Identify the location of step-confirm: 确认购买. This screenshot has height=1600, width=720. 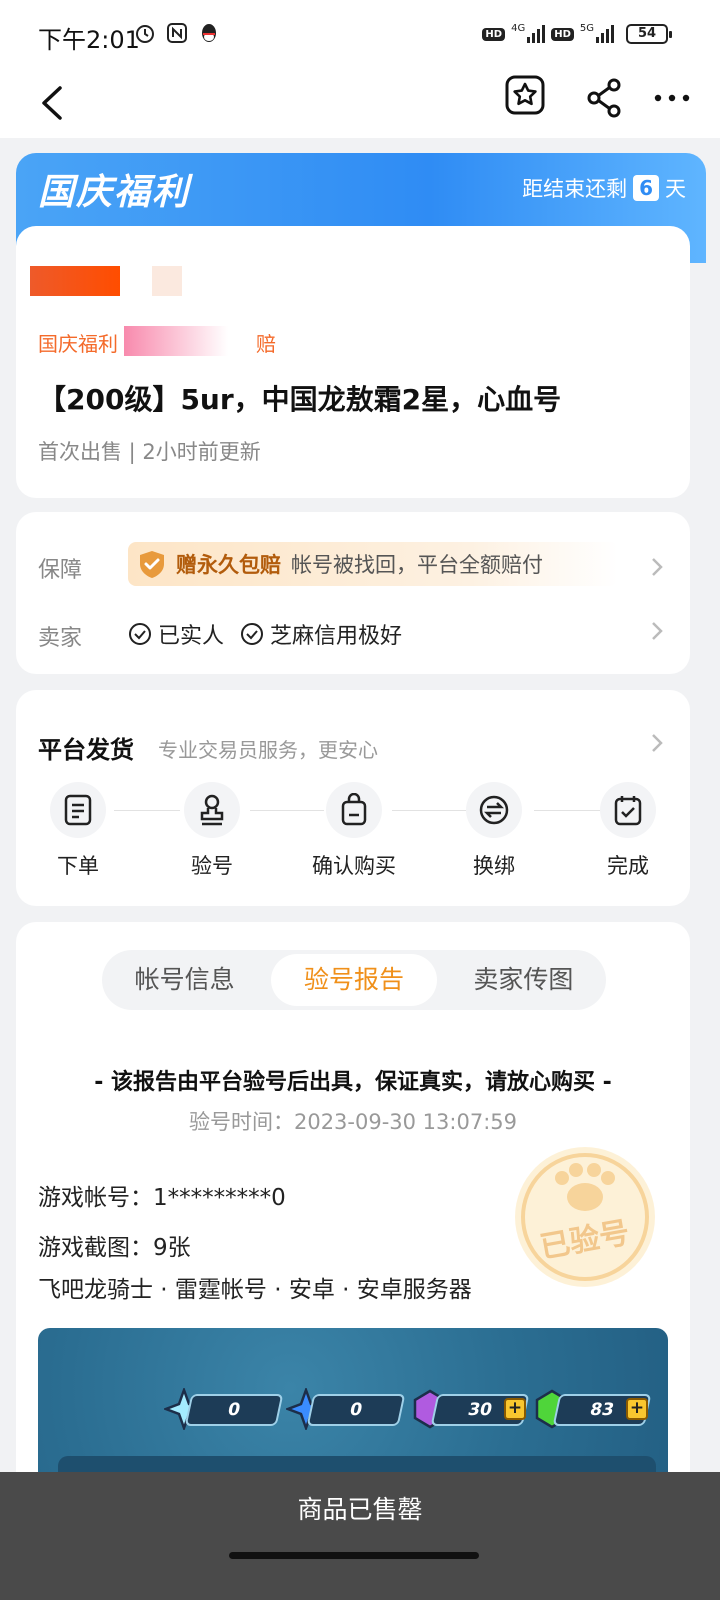
(354, 831).